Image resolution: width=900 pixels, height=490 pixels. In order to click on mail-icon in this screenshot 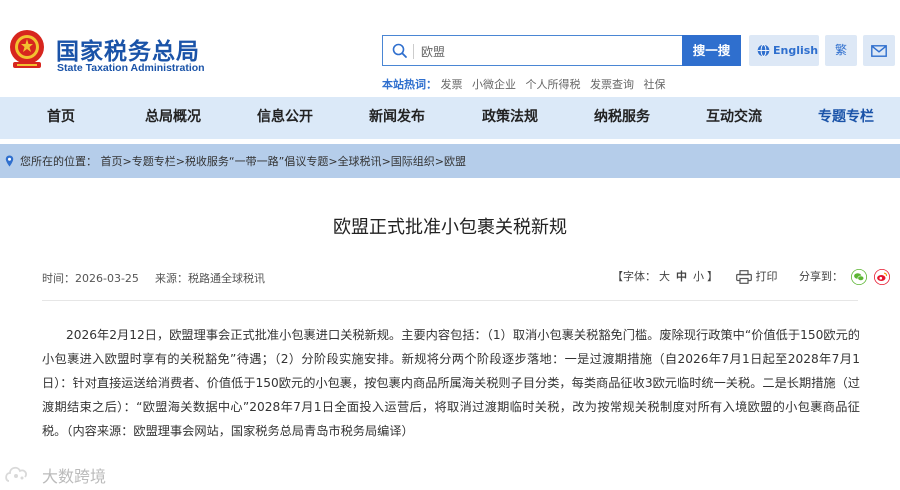, I will do `click(879, 51)`.